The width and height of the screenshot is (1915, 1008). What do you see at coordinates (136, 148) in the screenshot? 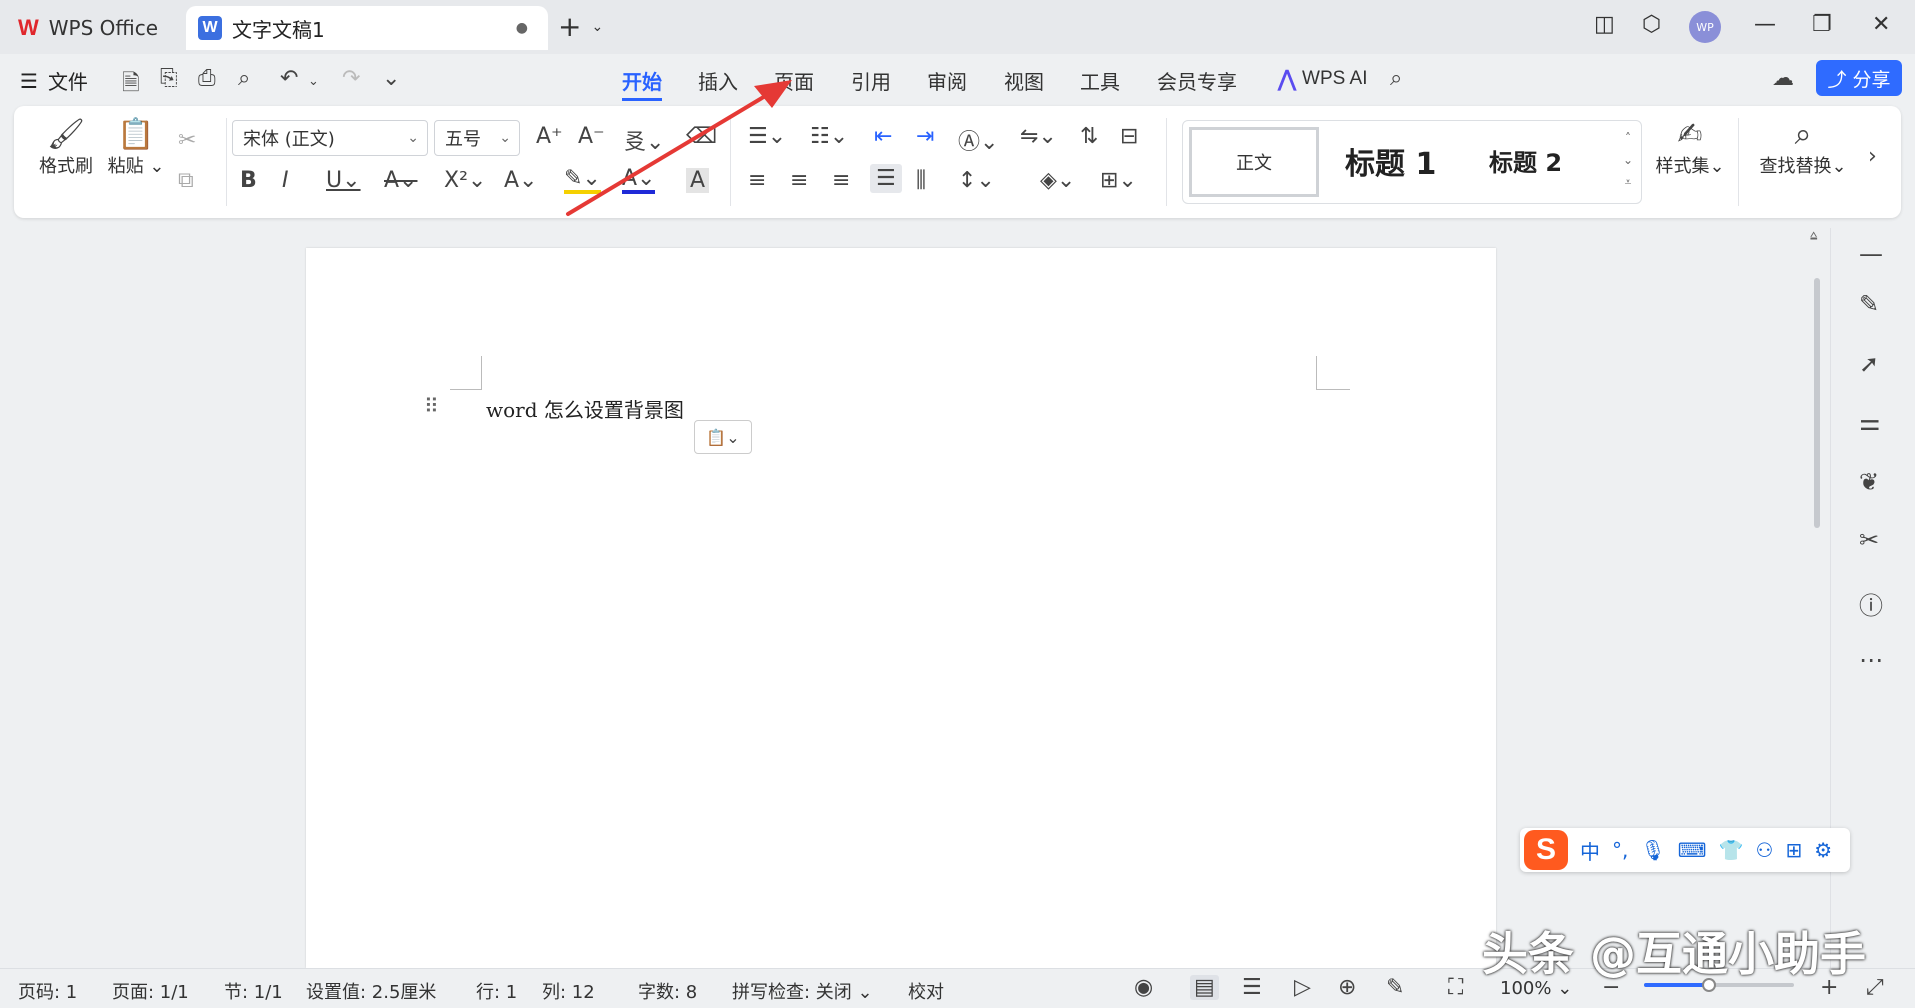
I see `paste-button: 📋 粘贴 ⌄` at bounding box center [136, 148].